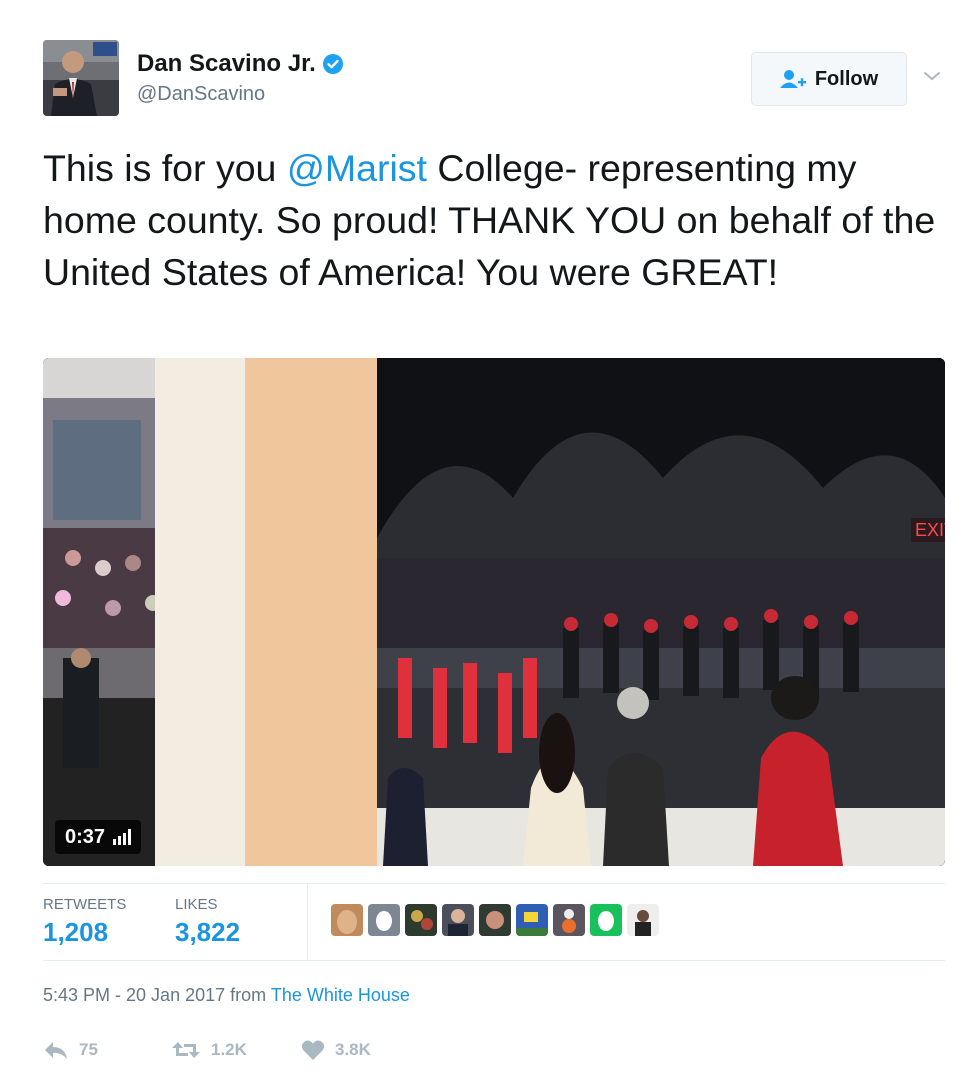  I want to click on stats-divider, so click(307, 922).